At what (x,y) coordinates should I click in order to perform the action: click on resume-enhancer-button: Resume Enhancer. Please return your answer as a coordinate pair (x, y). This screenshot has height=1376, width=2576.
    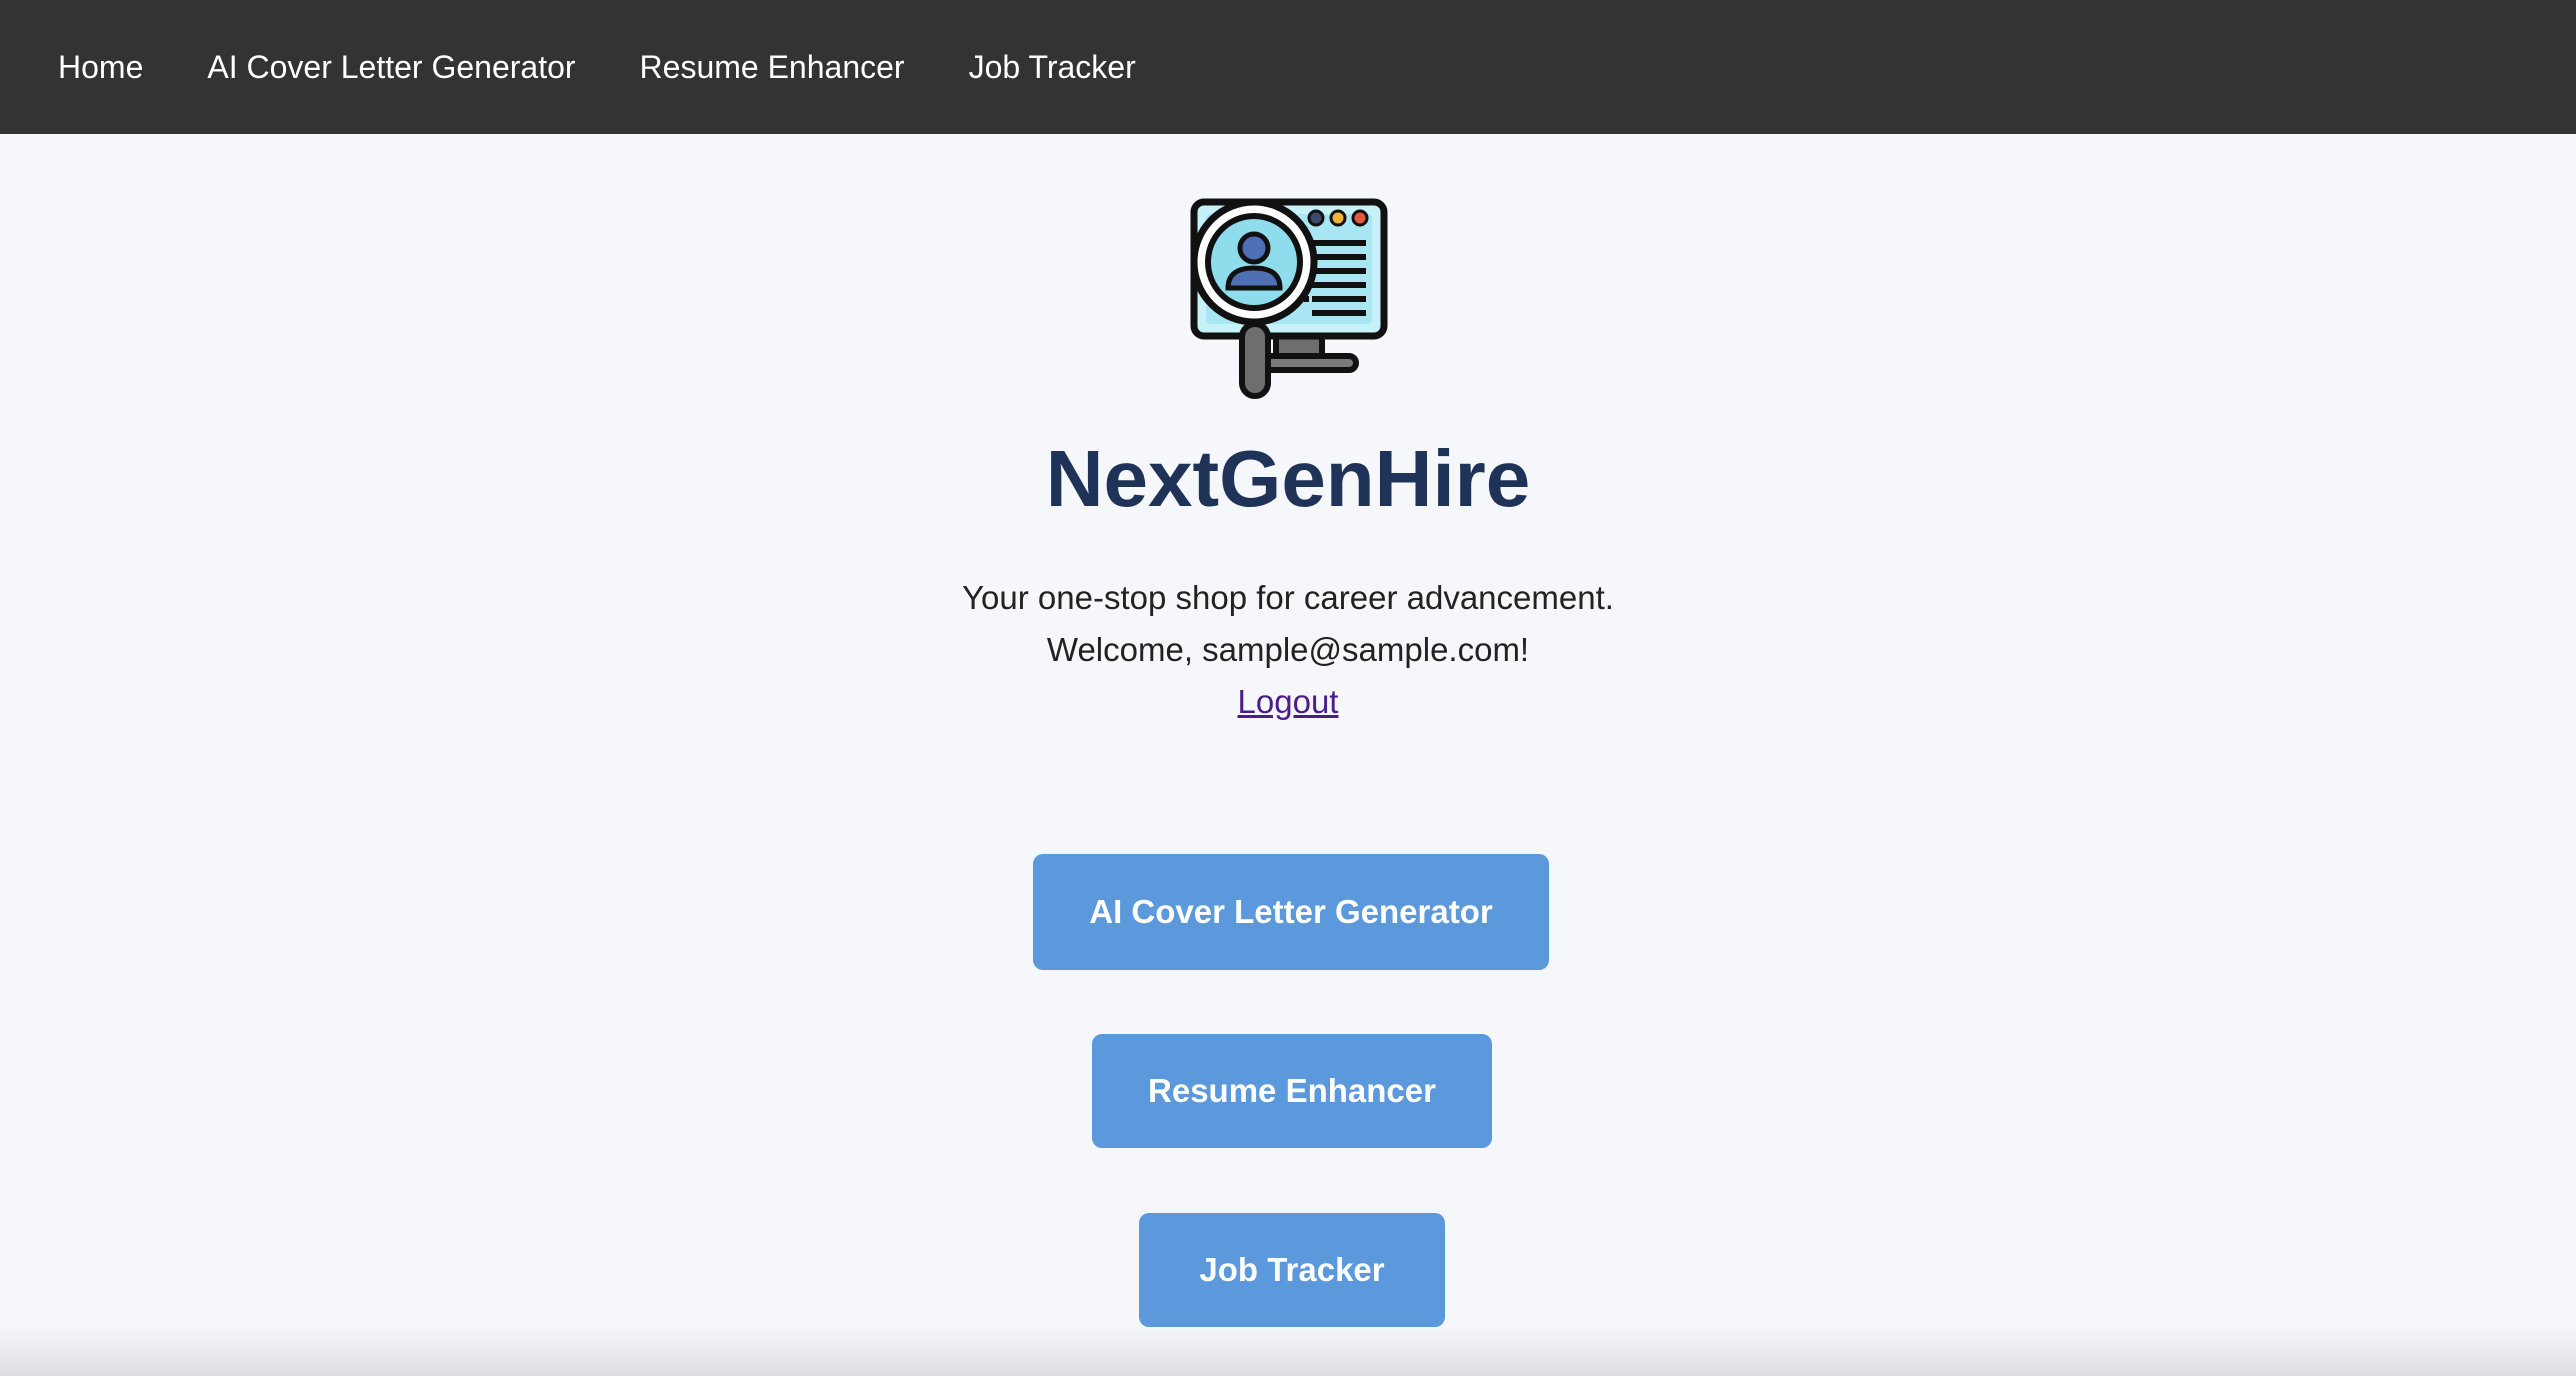
    Looking at the image, I should click on (1292, 1091).